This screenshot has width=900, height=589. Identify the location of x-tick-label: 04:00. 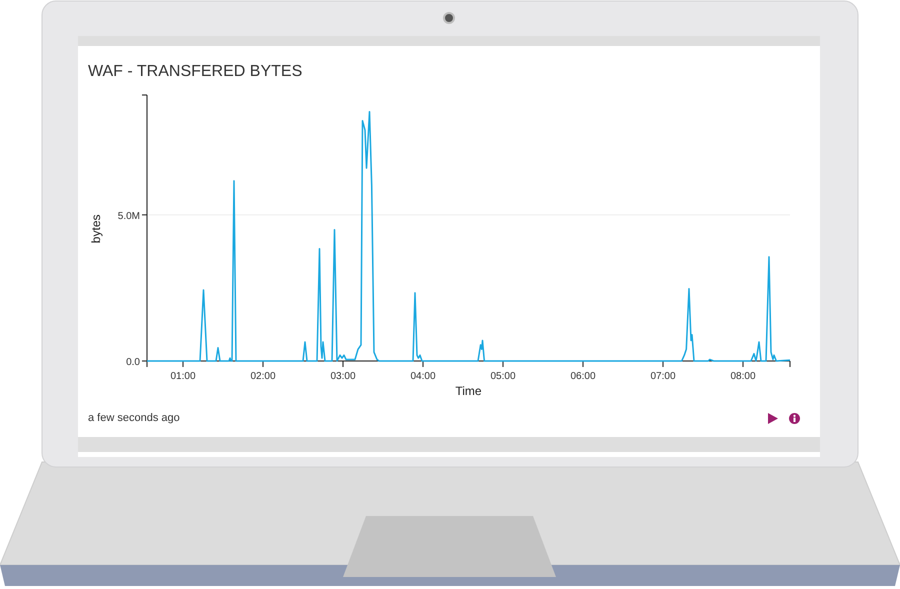
(423, 376).